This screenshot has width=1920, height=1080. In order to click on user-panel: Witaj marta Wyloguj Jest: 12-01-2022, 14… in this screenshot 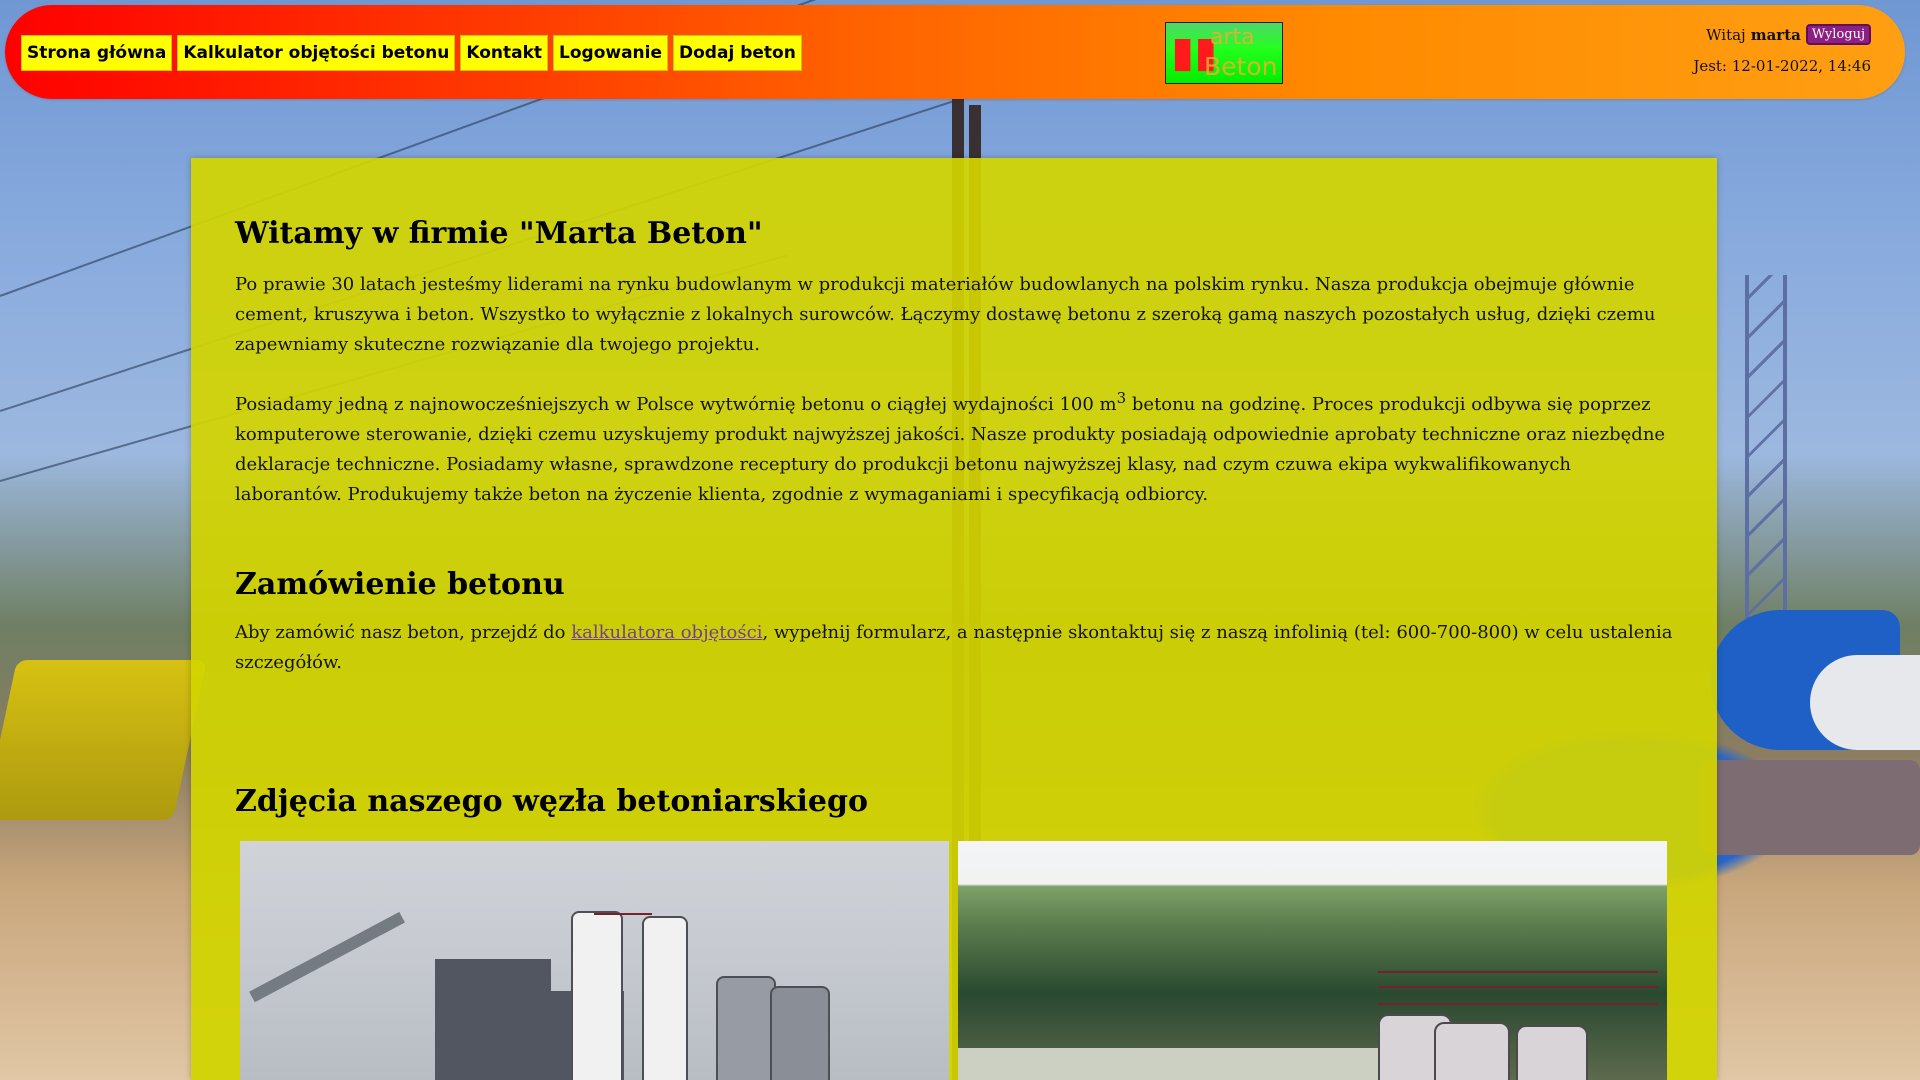, I will do `click(1782, 49)`.